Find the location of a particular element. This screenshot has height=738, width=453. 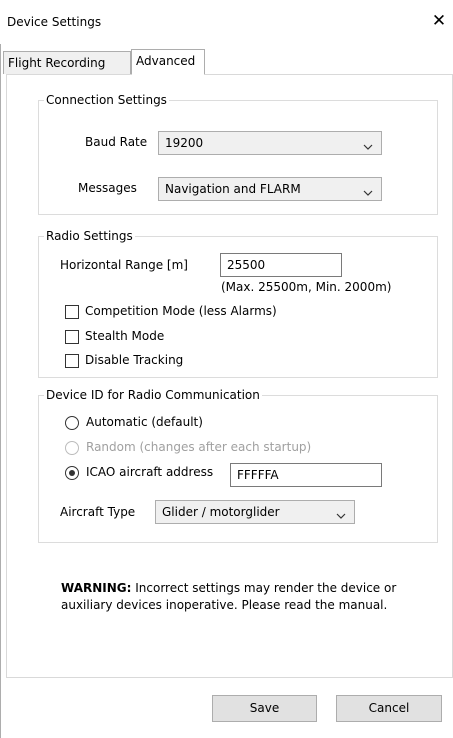

aircraft-type-value: Glider / motorglider is located at coordinates (221, 512).